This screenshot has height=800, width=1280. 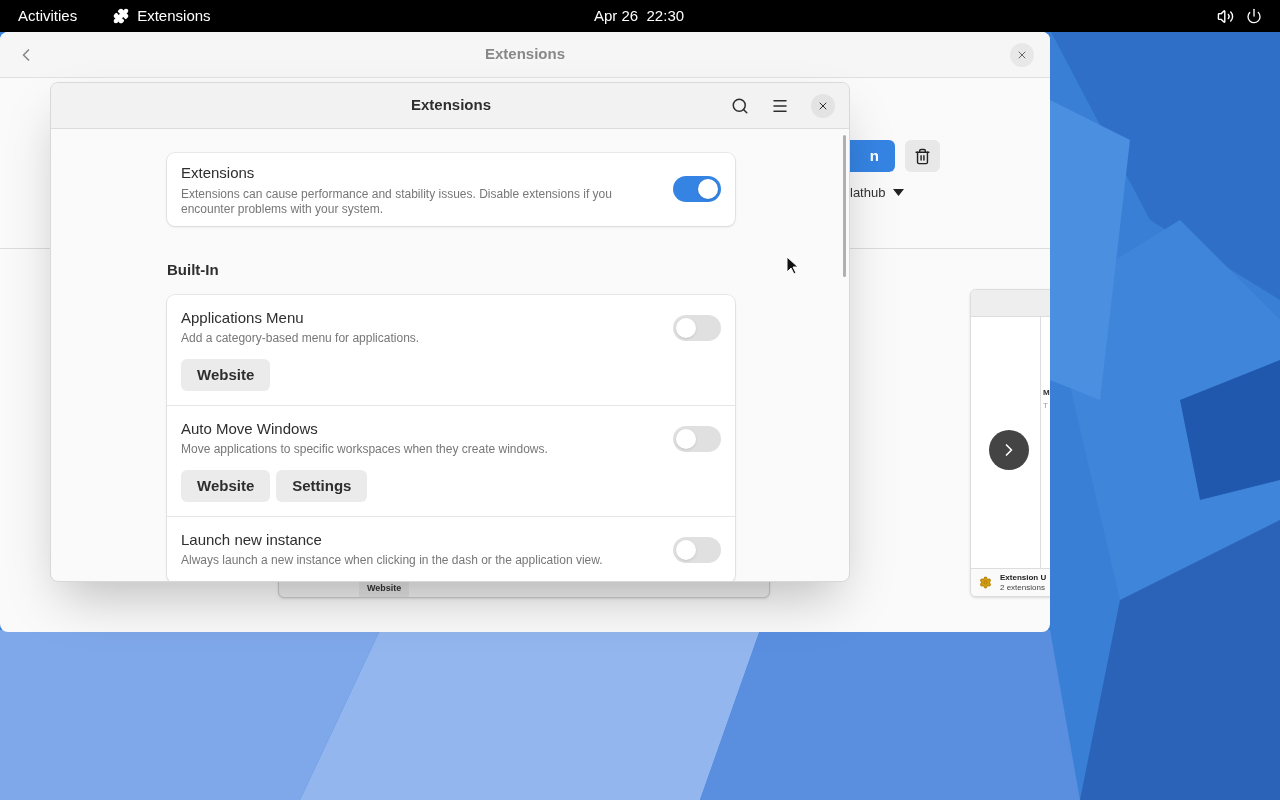 What do you see at coordinates (740, 105) in the screenshot?
I see `search-icon` at bounding box center [740, 105].